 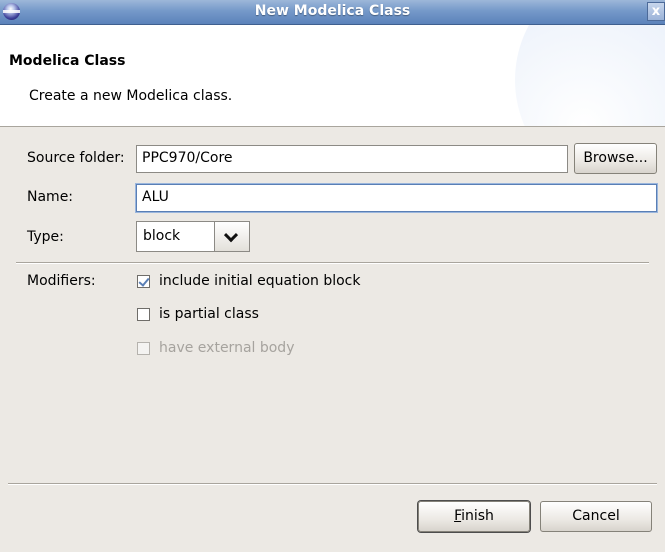 What do you see at coordinates (396, 198) in the screenshot?
I see `name-input: ALU` at bounding box center [396, 198].